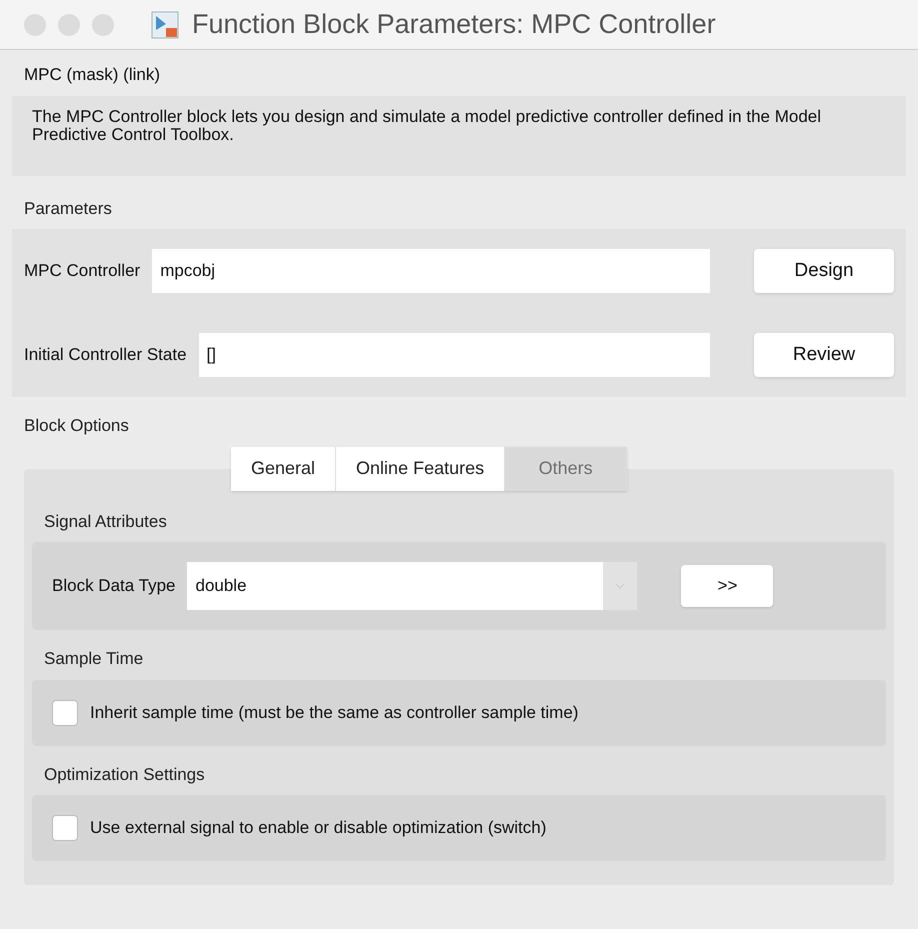 The height and width of the screenshot is (929, 918). Describe the element at coordinates (165, 25) in the screenshot. I see `app-icon` at that location.